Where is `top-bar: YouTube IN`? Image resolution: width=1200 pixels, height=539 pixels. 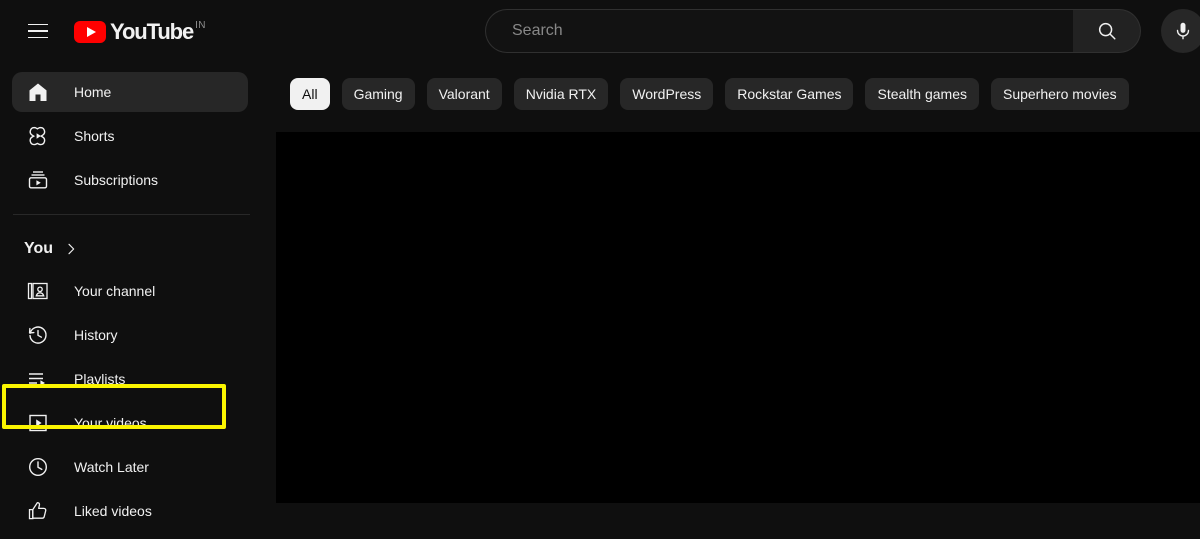 top-bar: YouTube IN is located at coordinates (600, 31).